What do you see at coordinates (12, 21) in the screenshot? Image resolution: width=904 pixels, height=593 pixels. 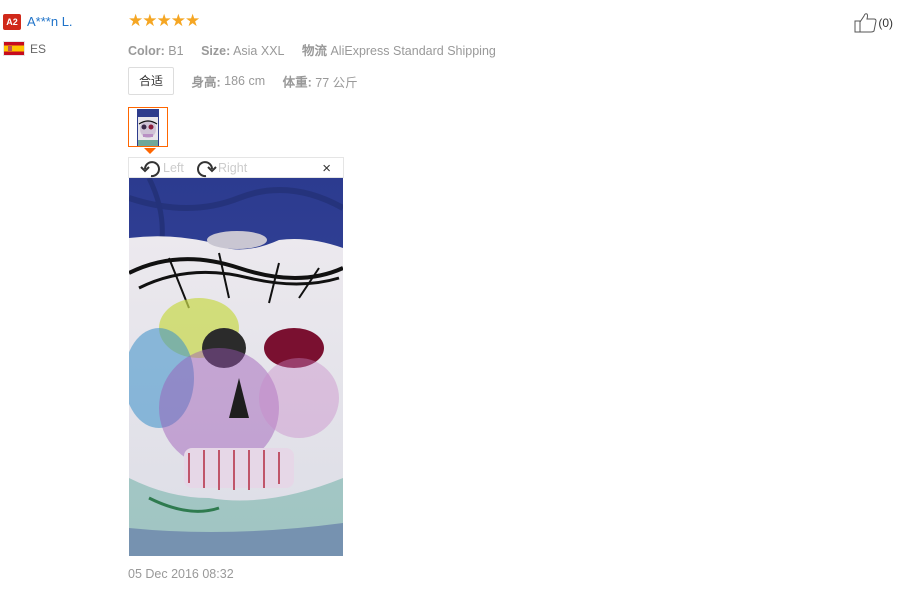 I see `level-badge: A2` at bounding box center [12, 21].